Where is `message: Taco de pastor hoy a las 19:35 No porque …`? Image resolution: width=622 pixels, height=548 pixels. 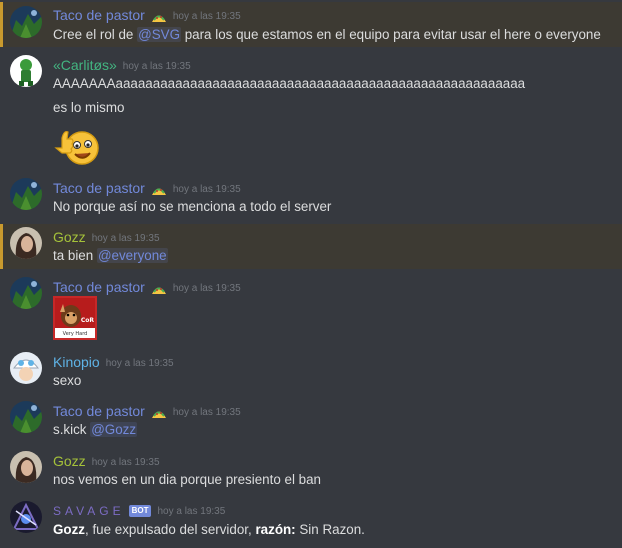
message: Taco de pastor hoy a las 19:35 No porque … is located at coordinates (311, 198).